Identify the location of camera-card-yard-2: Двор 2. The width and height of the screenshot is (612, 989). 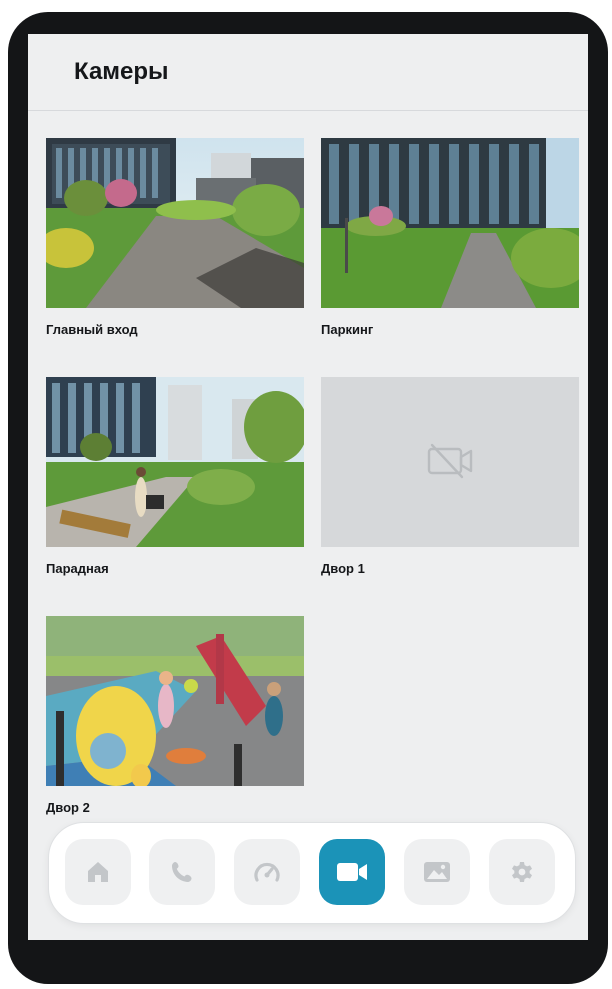
(175, 715).